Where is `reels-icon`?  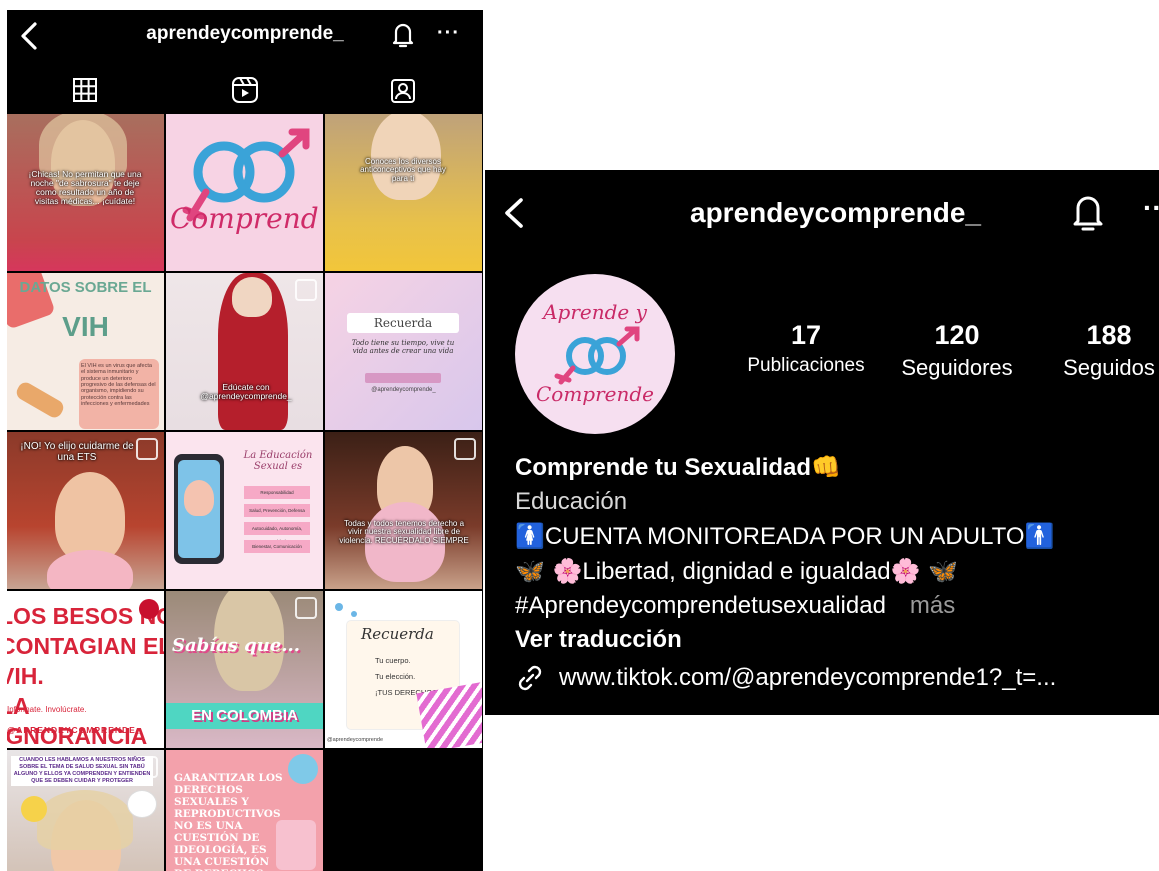
reels-icon is located at coordinates (245, 90).